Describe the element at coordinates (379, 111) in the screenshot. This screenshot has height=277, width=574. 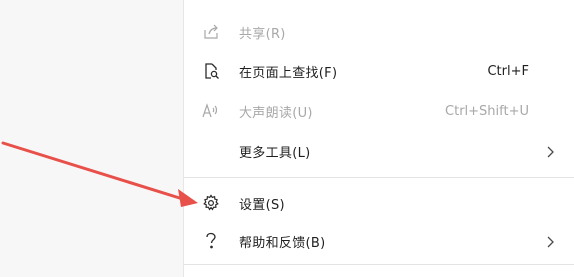
I see `menu-item-read-aloud: 大声朗读(U) Ctrl+Shift+U` at that location.